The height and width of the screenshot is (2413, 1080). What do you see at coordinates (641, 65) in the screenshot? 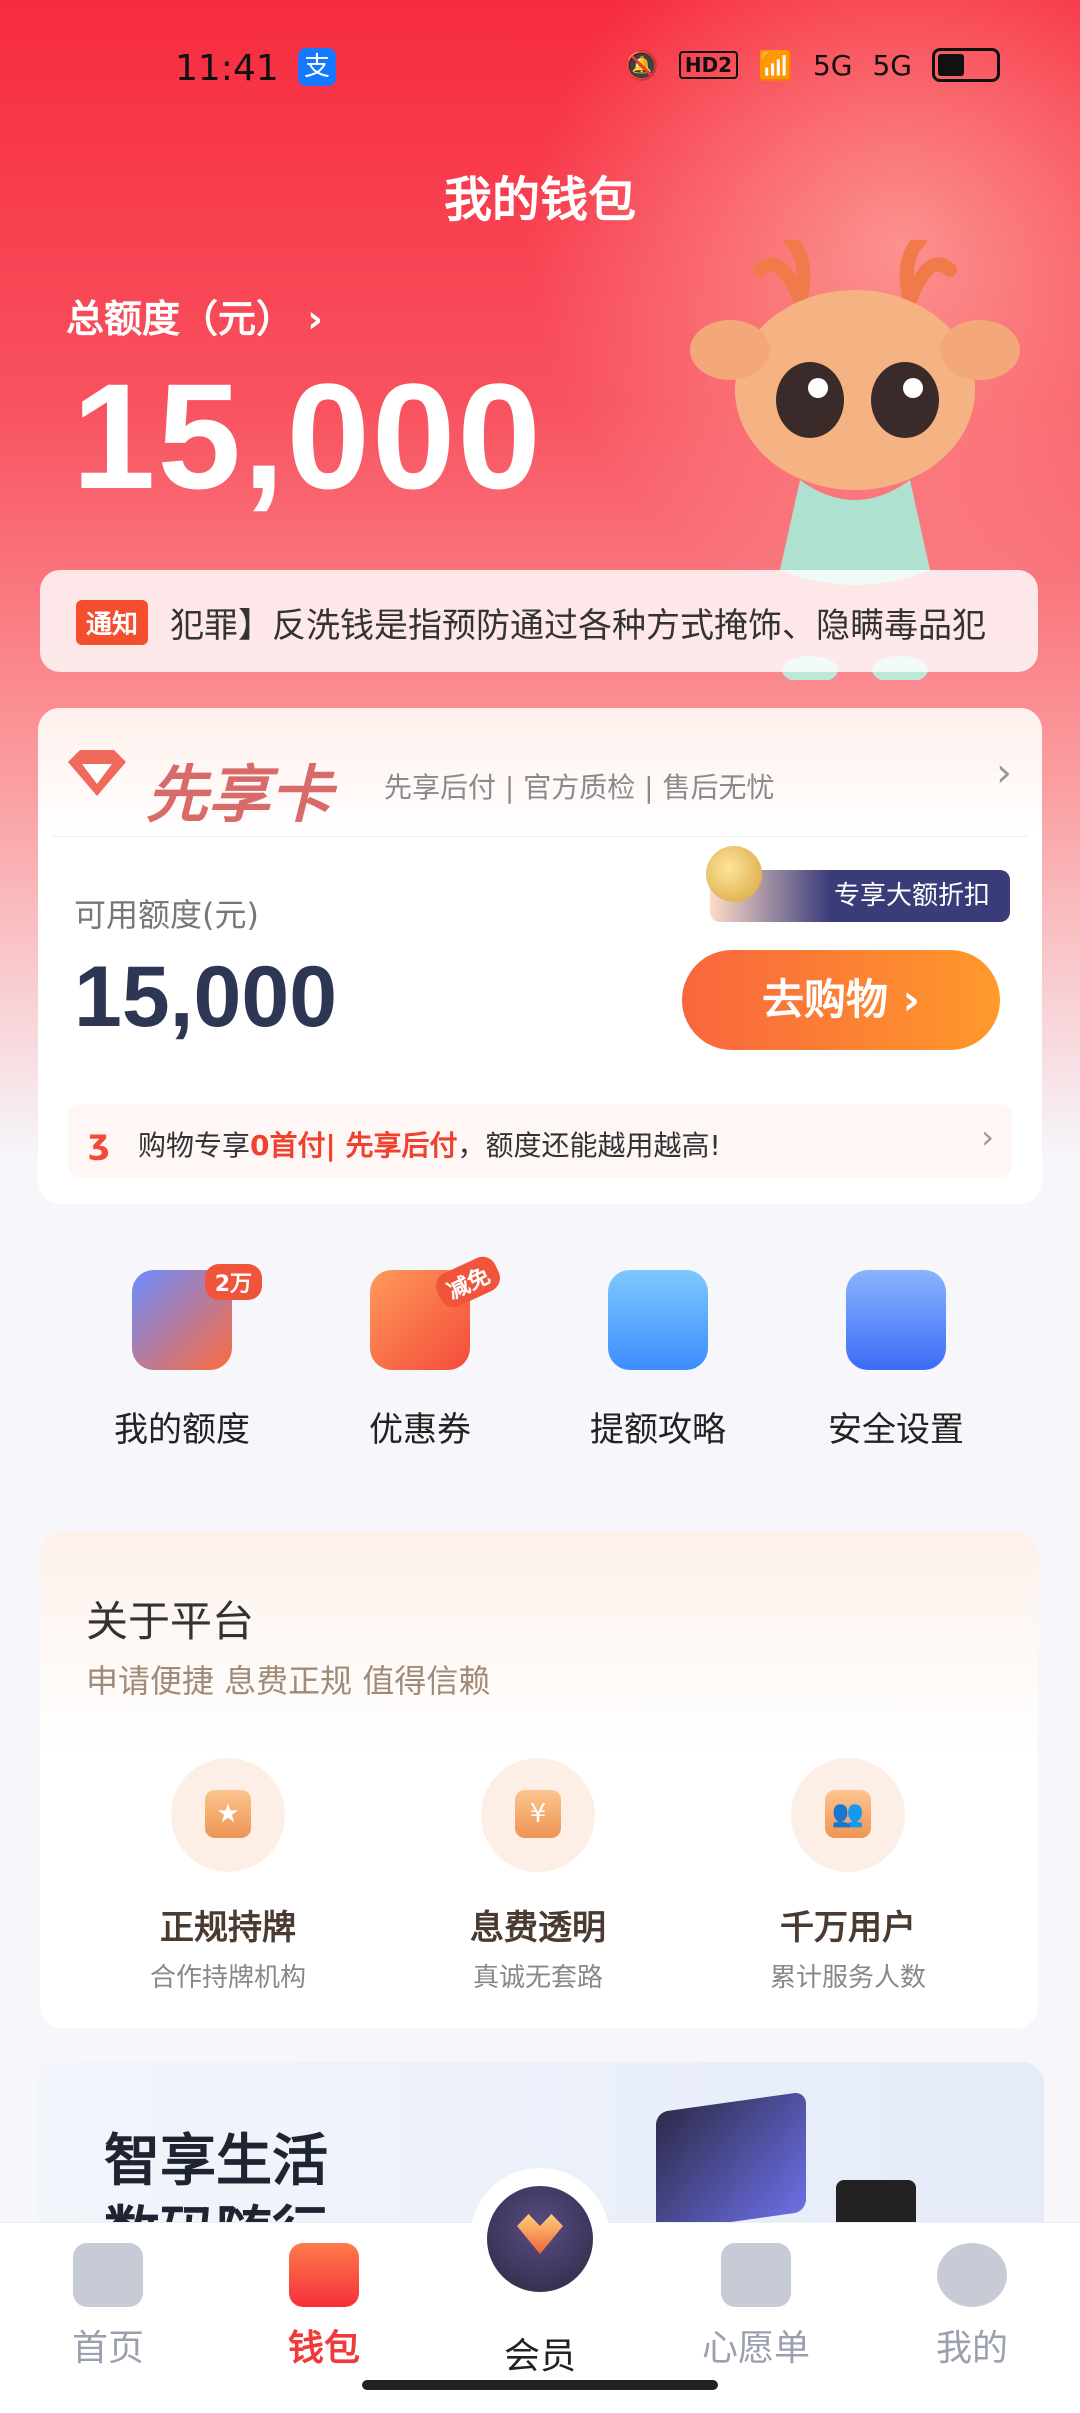
I see `mute-icon: 🔕` at bounding box center [641, 65].